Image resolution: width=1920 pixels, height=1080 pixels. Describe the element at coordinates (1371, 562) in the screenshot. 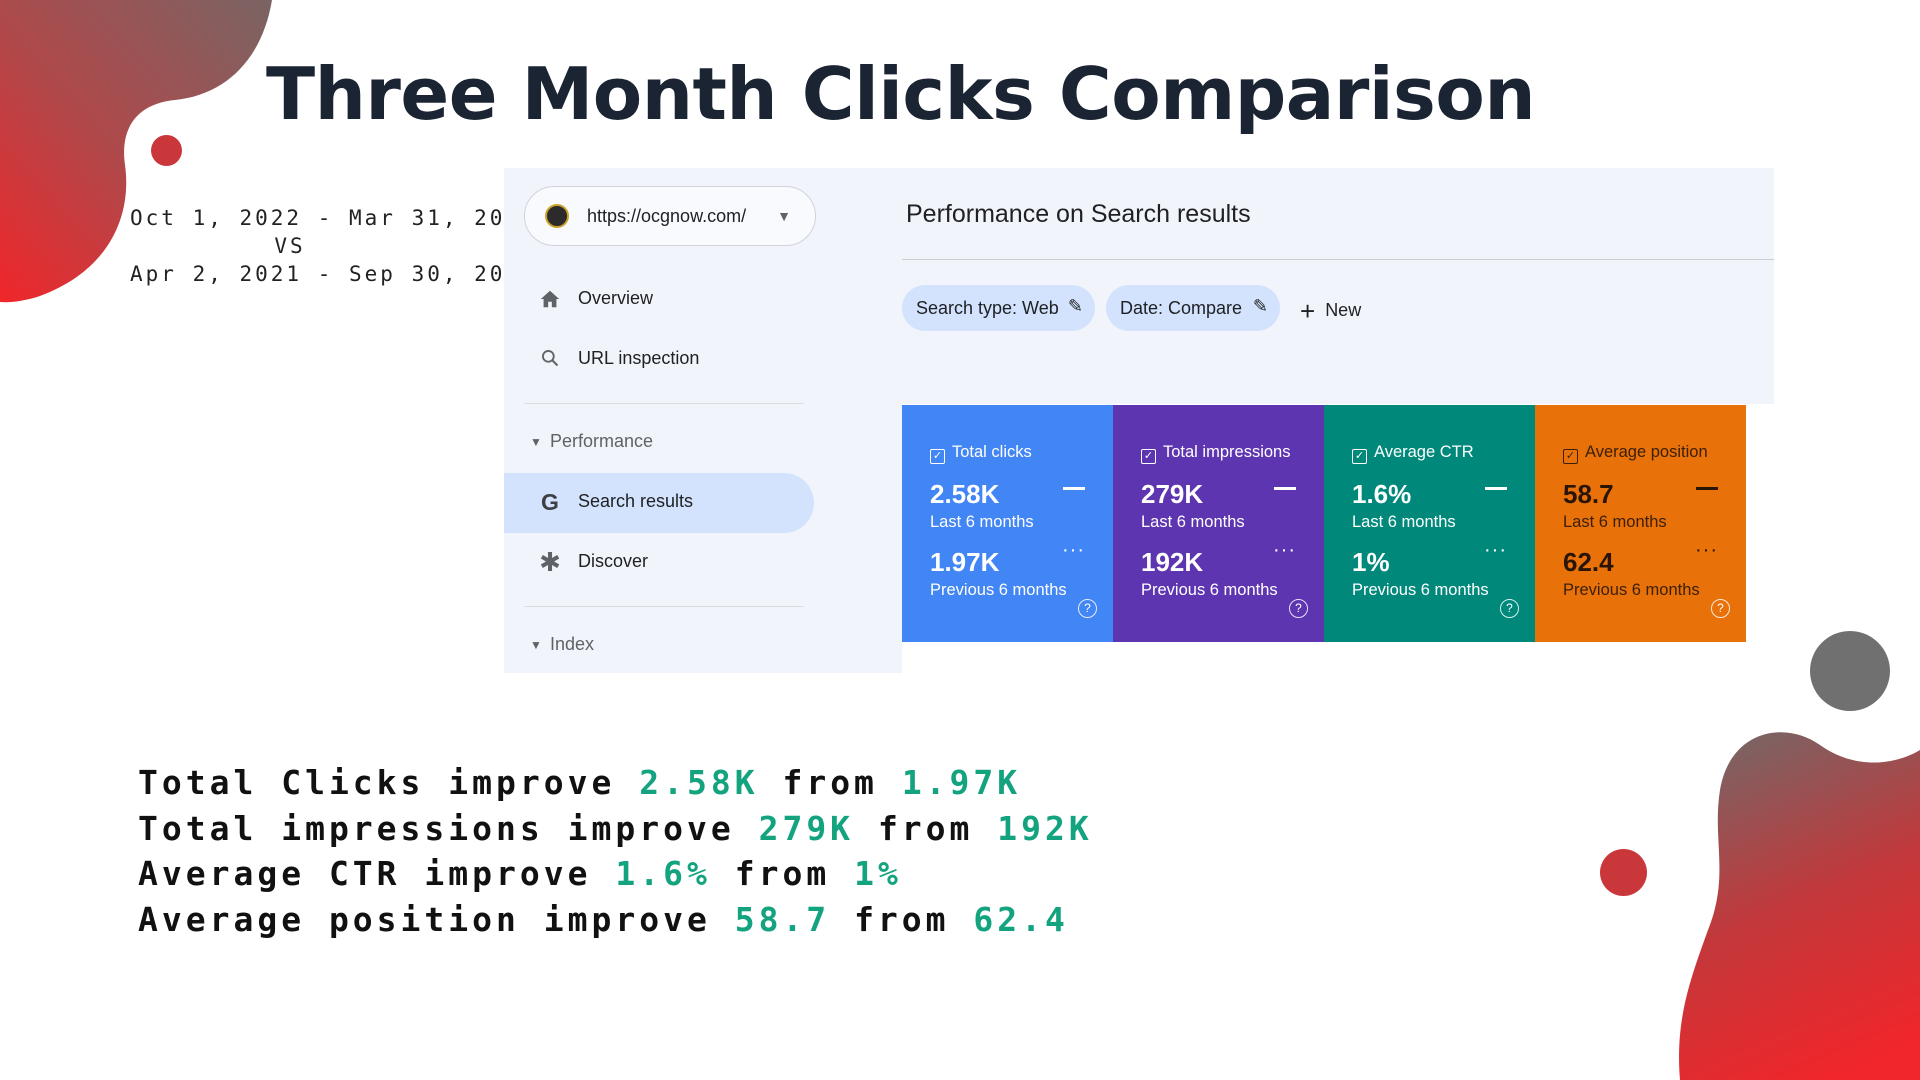

I see `metric-previous-value: 1%` at that location.